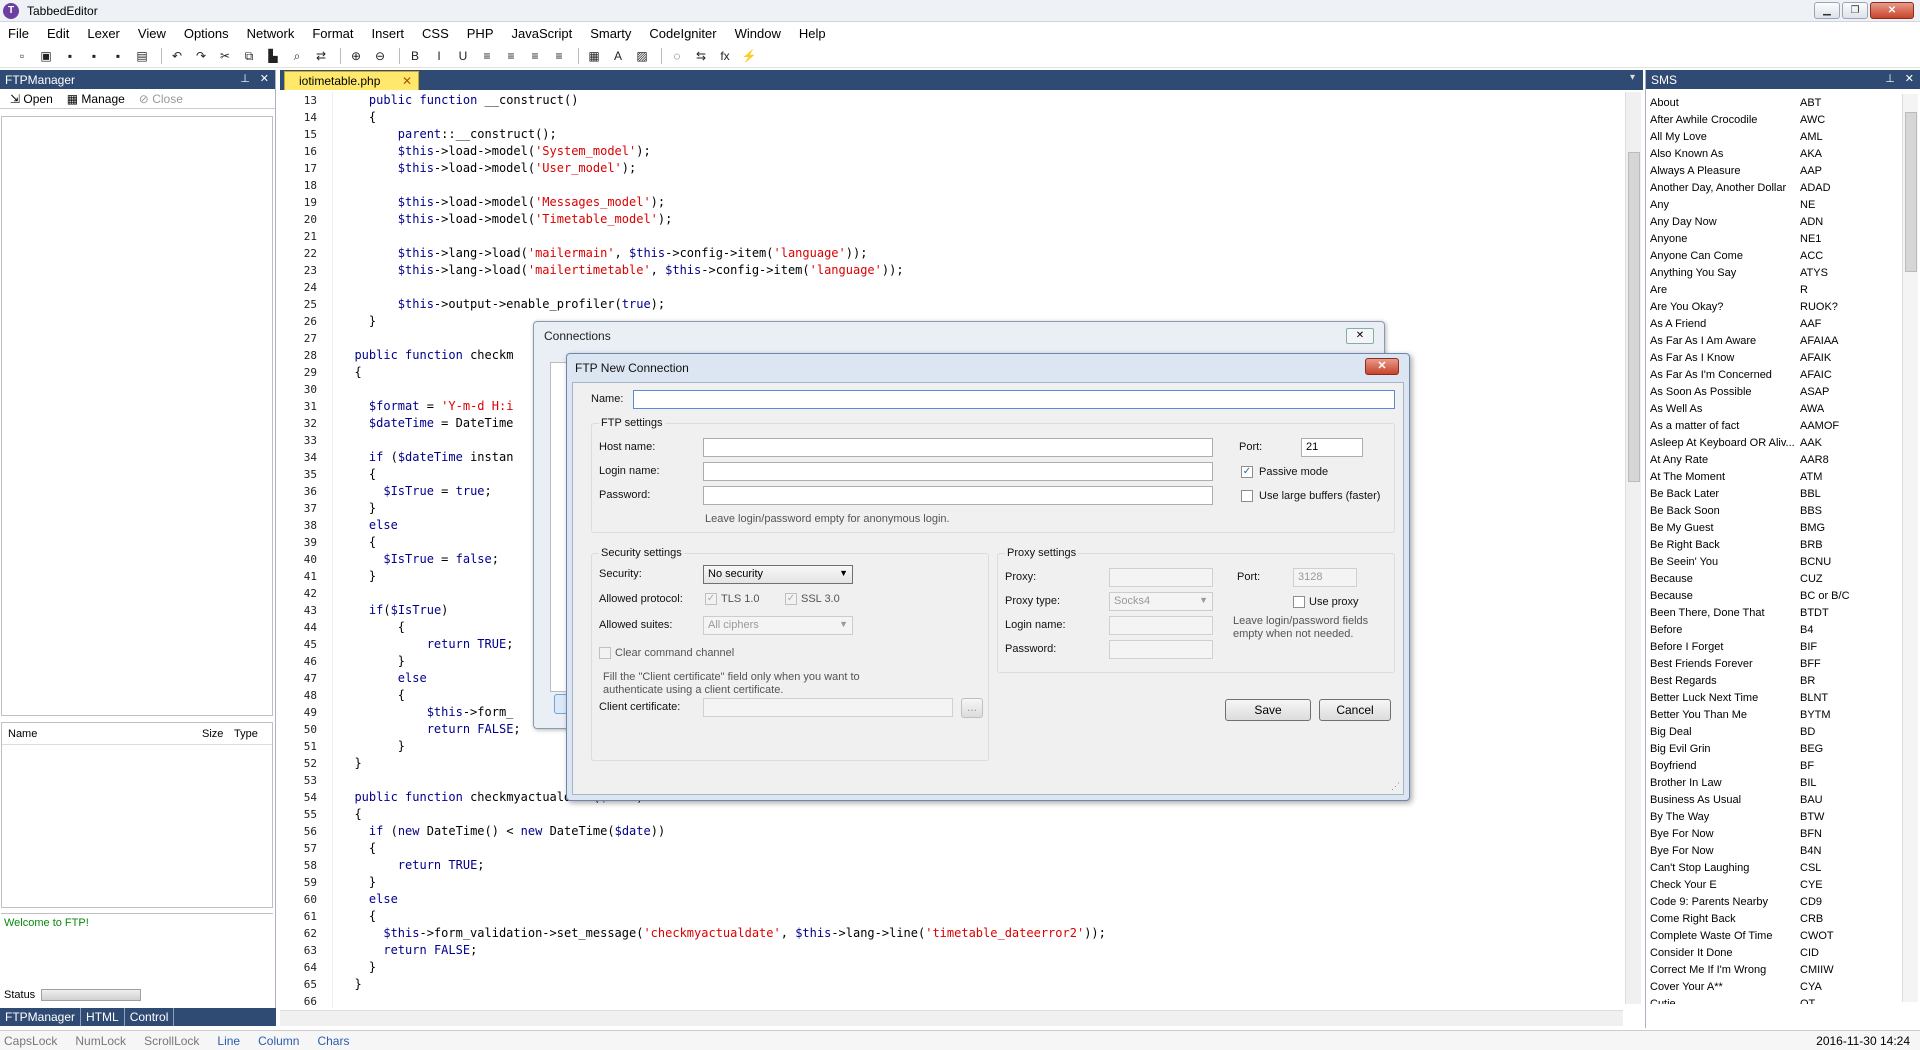 Image resolution: width=1920 pixels, height=1050 pixels. What do you see at coordinates (980, 202) in the screenshot?
I see `code-line: $this->load->model('Messages_model');` at bounding box center [980, 202].